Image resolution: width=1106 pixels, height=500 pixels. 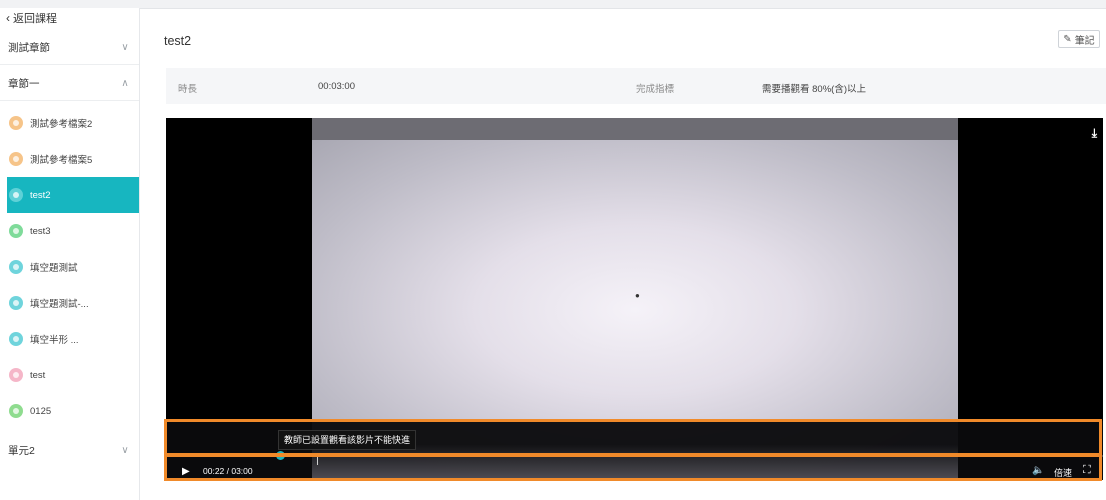 What do you see at coordinates (8, 18) in the screenshot?
I see `chevron-left-icon: ‹` at bounding box center [8, 18].